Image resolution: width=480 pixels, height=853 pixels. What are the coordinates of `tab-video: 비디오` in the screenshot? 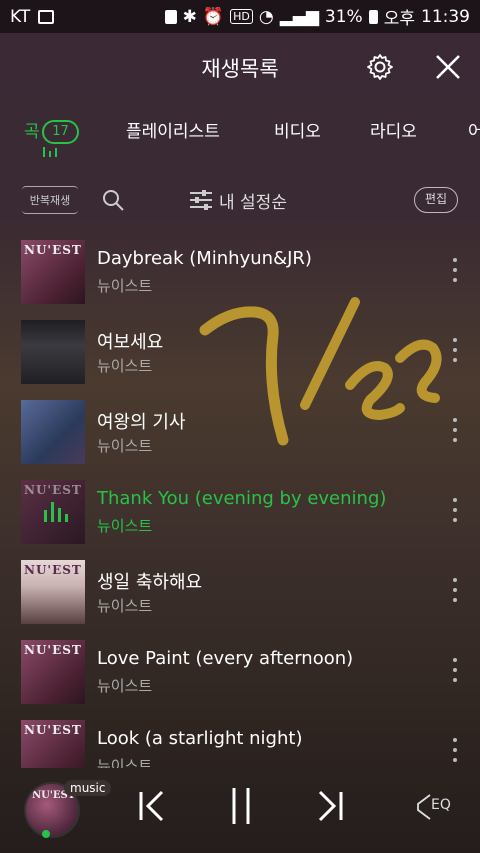 It's located at (297, 129).